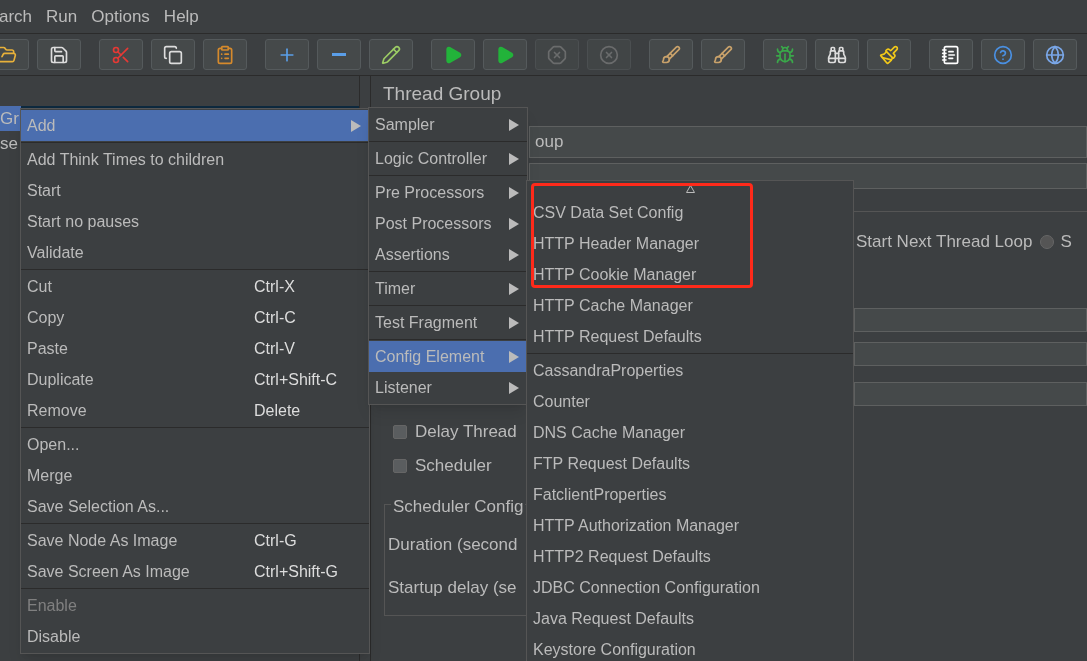 The image size is (1087, 661). Describe the element at coordinates (690, 587) in the screenshot. I see `menu-item: JDBC Connection Configuration` at that location.